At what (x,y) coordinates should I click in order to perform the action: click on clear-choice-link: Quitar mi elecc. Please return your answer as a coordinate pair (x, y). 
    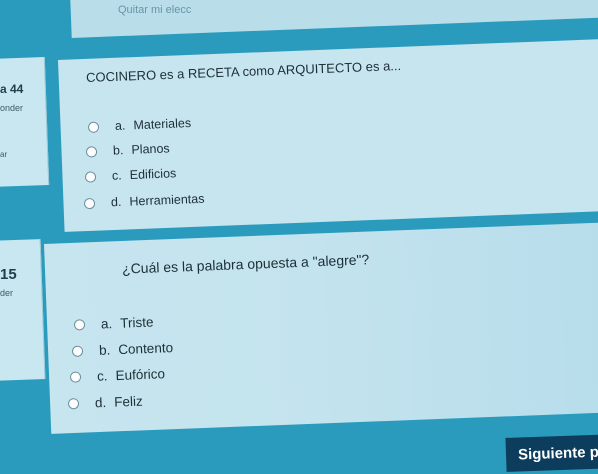
    Looking at the image, I should click on (154, 10).